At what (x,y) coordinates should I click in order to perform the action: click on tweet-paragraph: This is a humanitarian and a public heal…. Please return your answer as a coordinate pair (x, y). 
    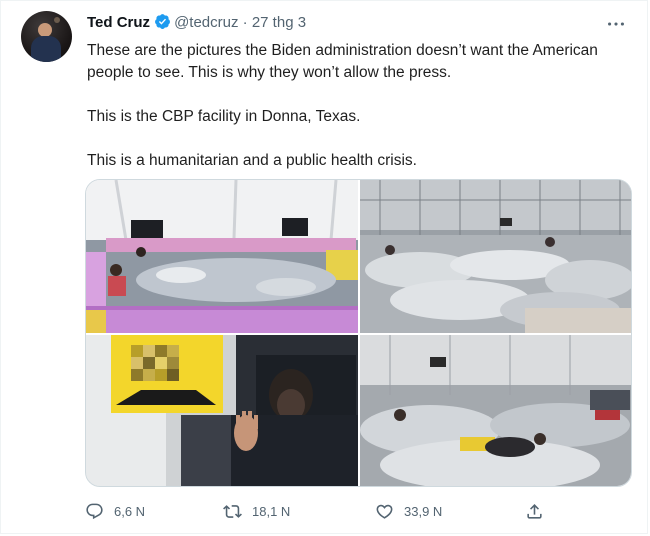
    Looking at the image, I should click on (252, 160).